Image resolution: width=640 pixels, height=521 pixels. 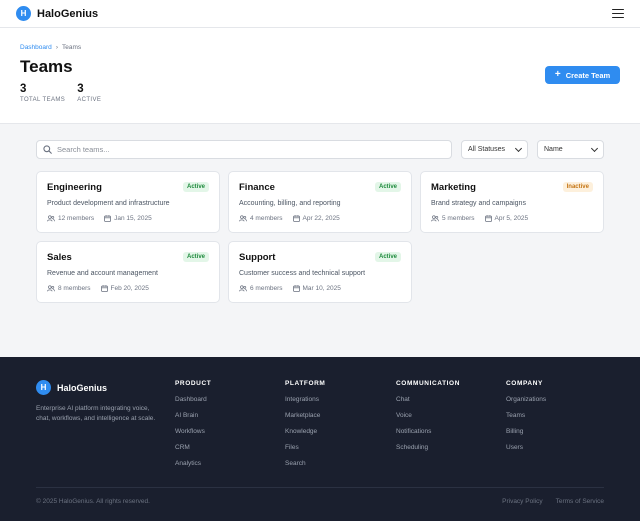 I want to click on team-description: Revenue and account management, so click(x=102, y=273).